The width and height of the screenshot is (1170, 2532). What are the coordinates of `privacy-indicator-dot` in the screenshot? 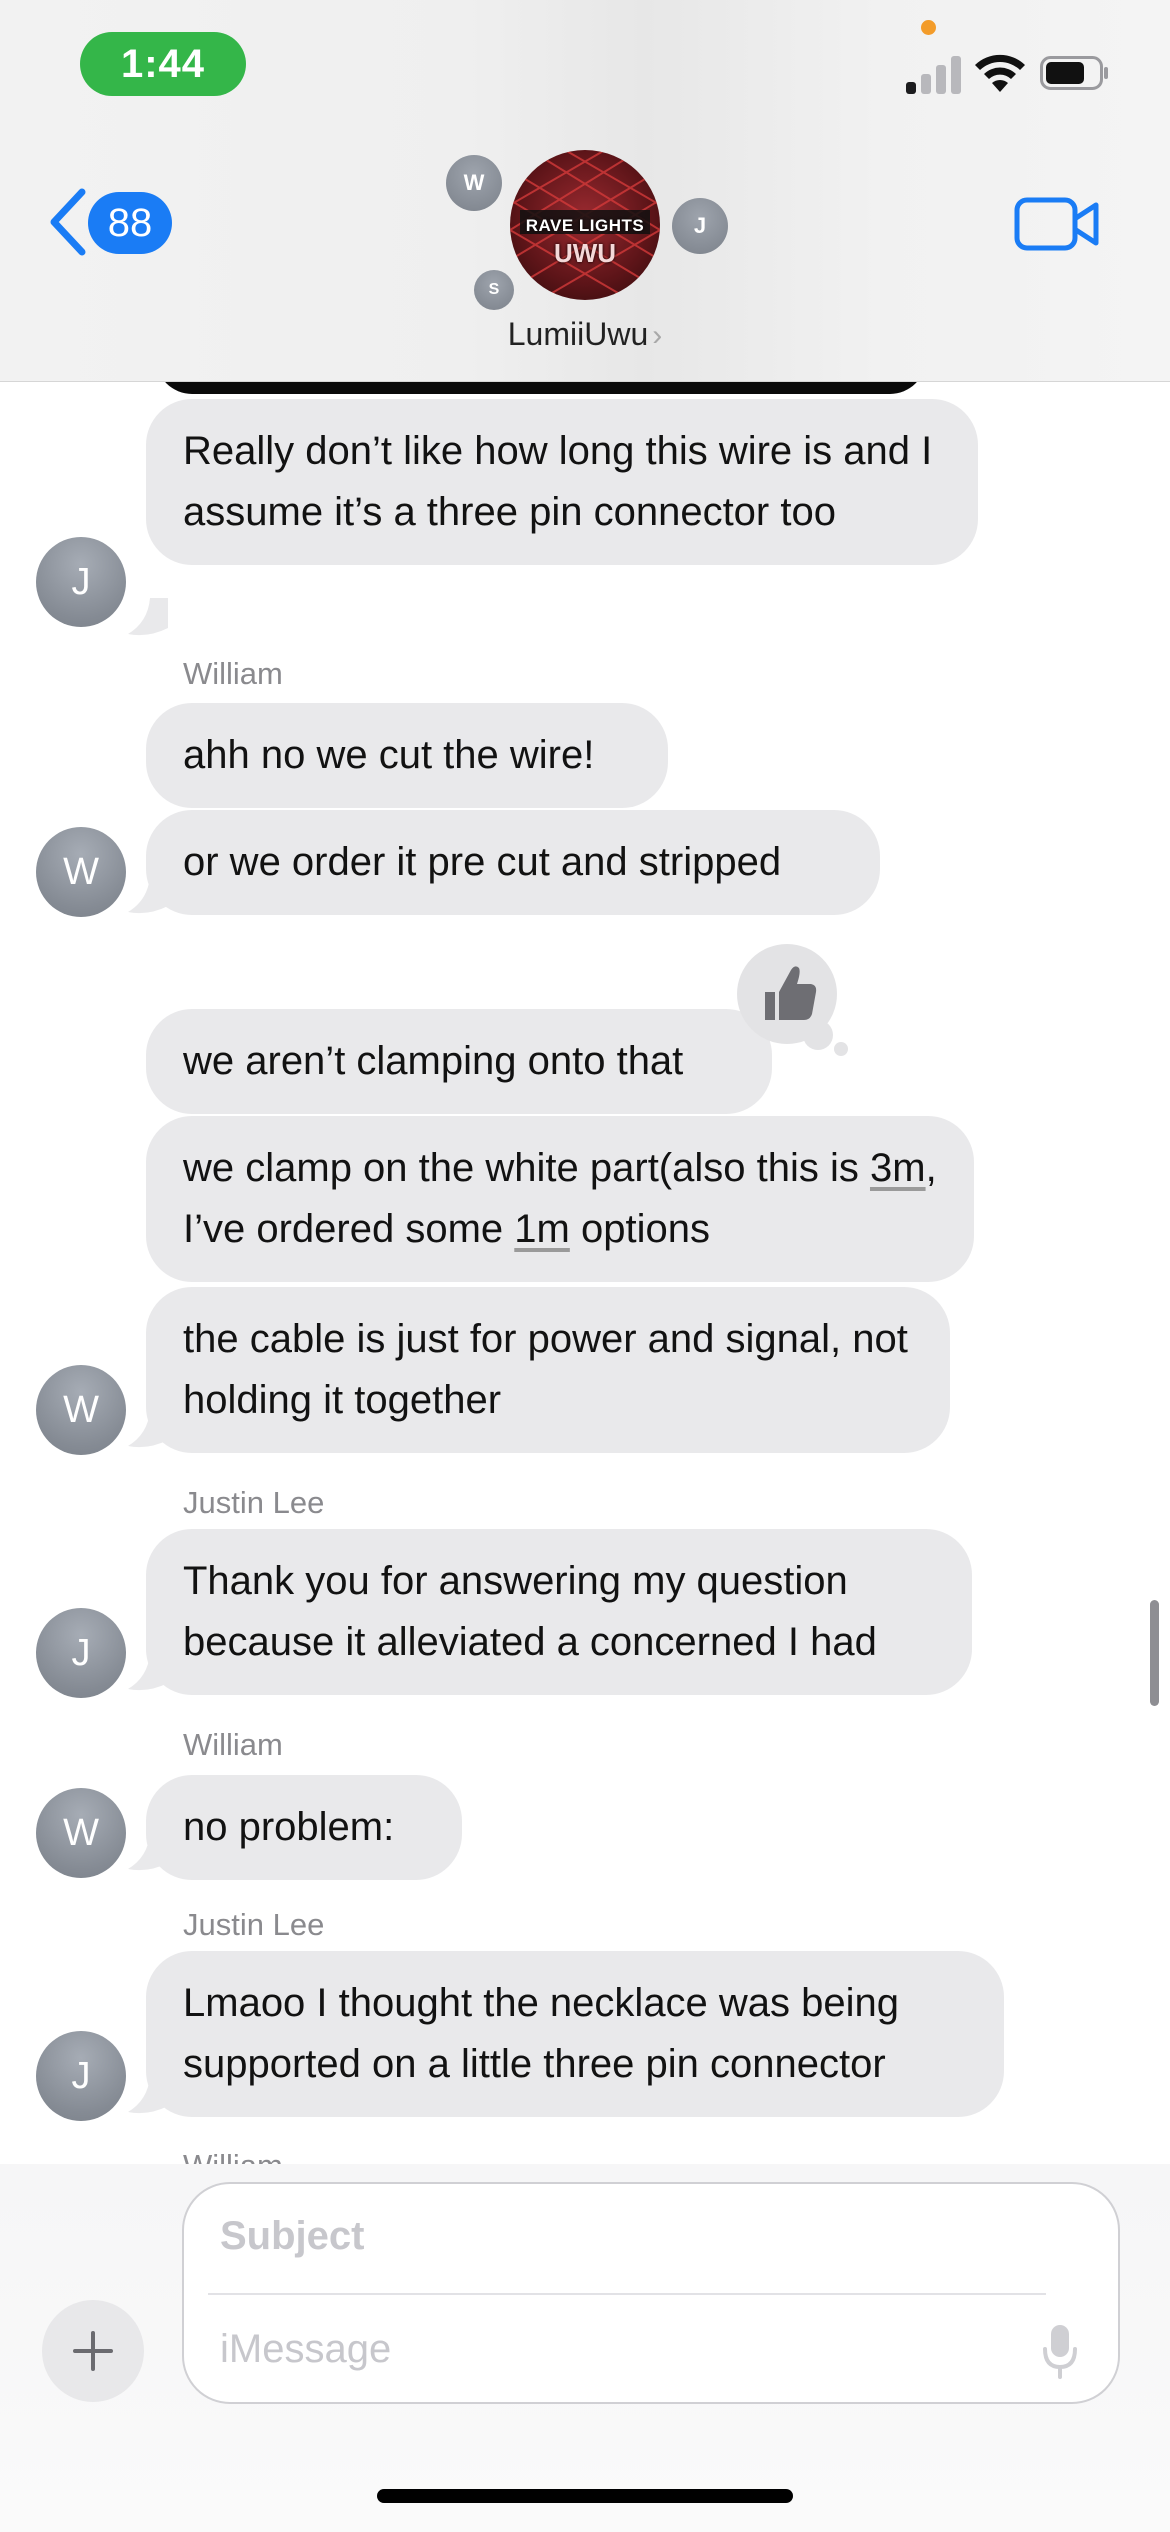 It's located at (928, 27).